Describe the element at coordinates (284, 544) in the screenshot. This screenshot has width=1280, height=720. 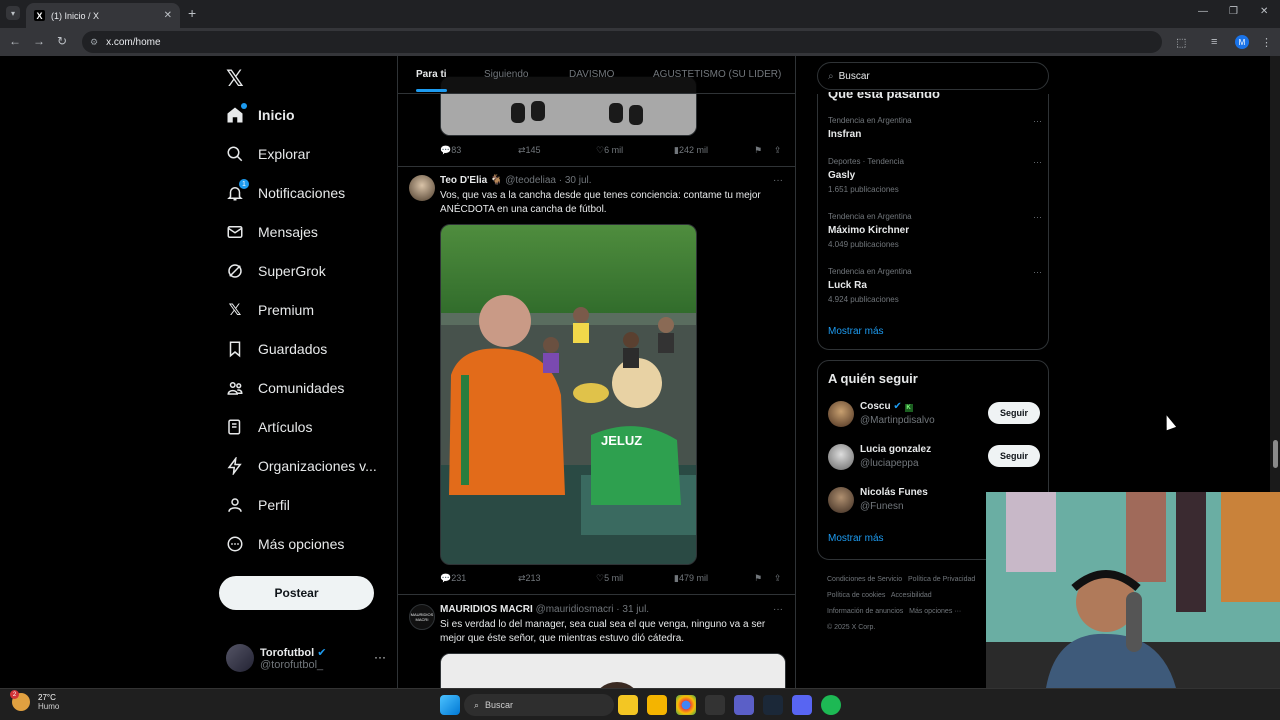
I see `nav-more-options: Más opciones` at that location.